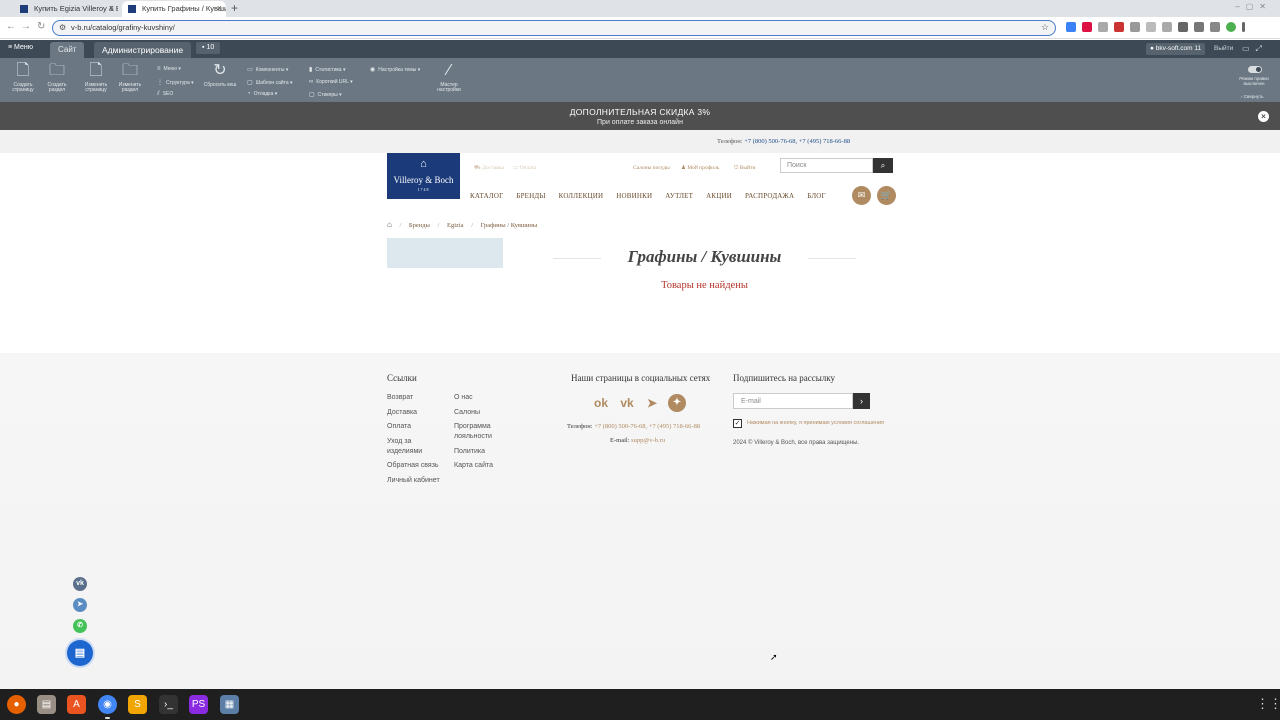 Image resolution: width=1280 pixels, height=720 pixels. I want to click on remote-desktop-icon: ▦, so click(229, 704).